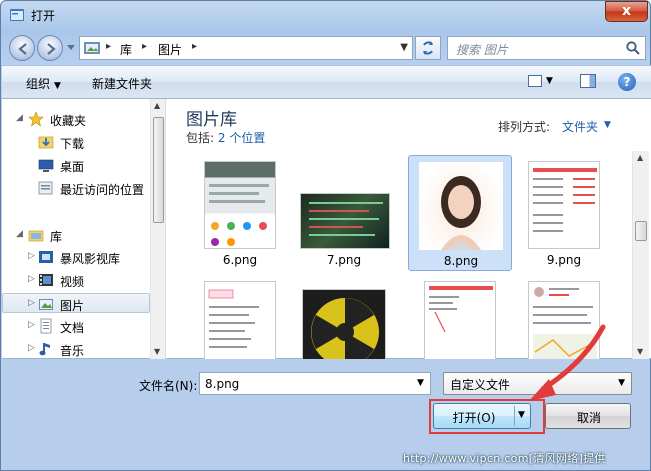  What do you see at coordinates (588, 81) in the screenshot?
I see `preview-pane-icon` at bounding box center [588, 81].